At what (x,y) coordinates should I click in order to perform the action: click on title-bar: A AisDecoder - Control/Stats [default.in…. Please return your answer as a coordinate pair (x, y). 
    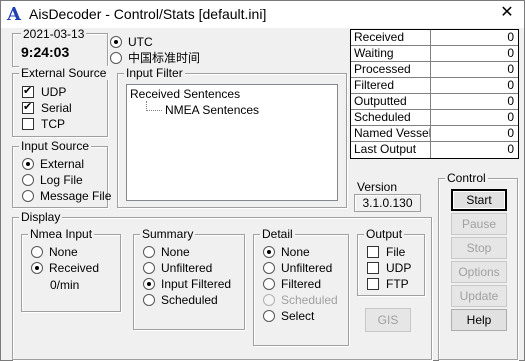
    Looking at the image, I should click on (262, 14).